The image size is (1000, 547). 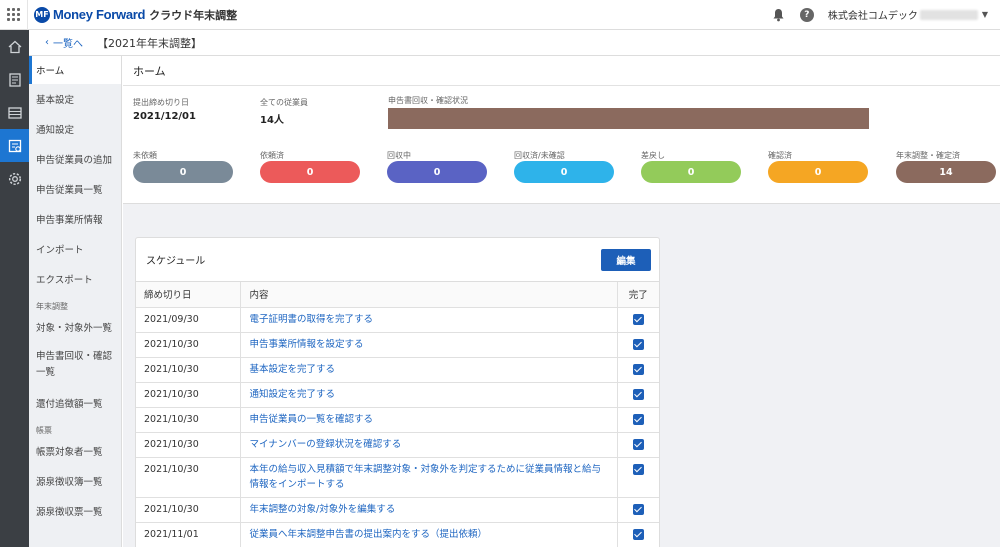 What do you see at coordinates (68, 44) in the screenshot?
I see `back-to-list-label: 一覧へ` at bounding box center [68, 44].